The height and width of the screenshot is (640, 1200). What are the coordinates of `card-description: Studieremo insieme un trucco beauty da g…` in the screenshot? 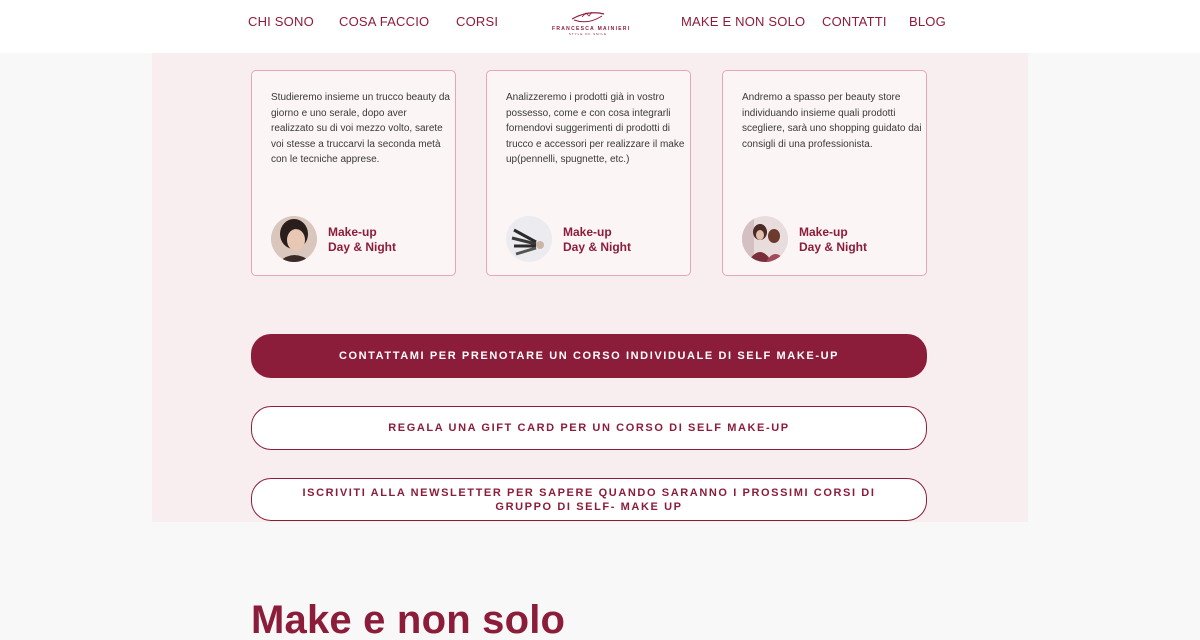 It's located at (360, 128).